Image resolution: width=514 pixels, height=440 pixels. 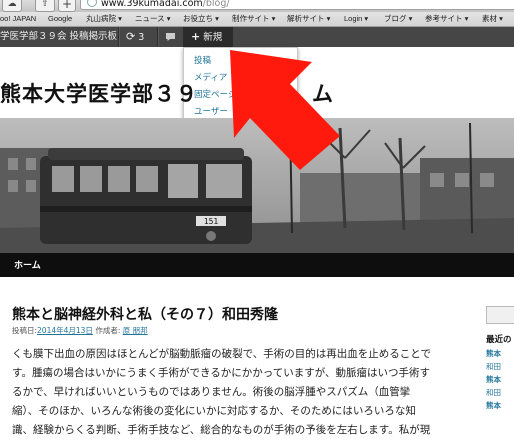 What do you see at coordinates (500, 315) in the screenshot?
I see `sidebar-search-input` at bounding box center [500, 315].